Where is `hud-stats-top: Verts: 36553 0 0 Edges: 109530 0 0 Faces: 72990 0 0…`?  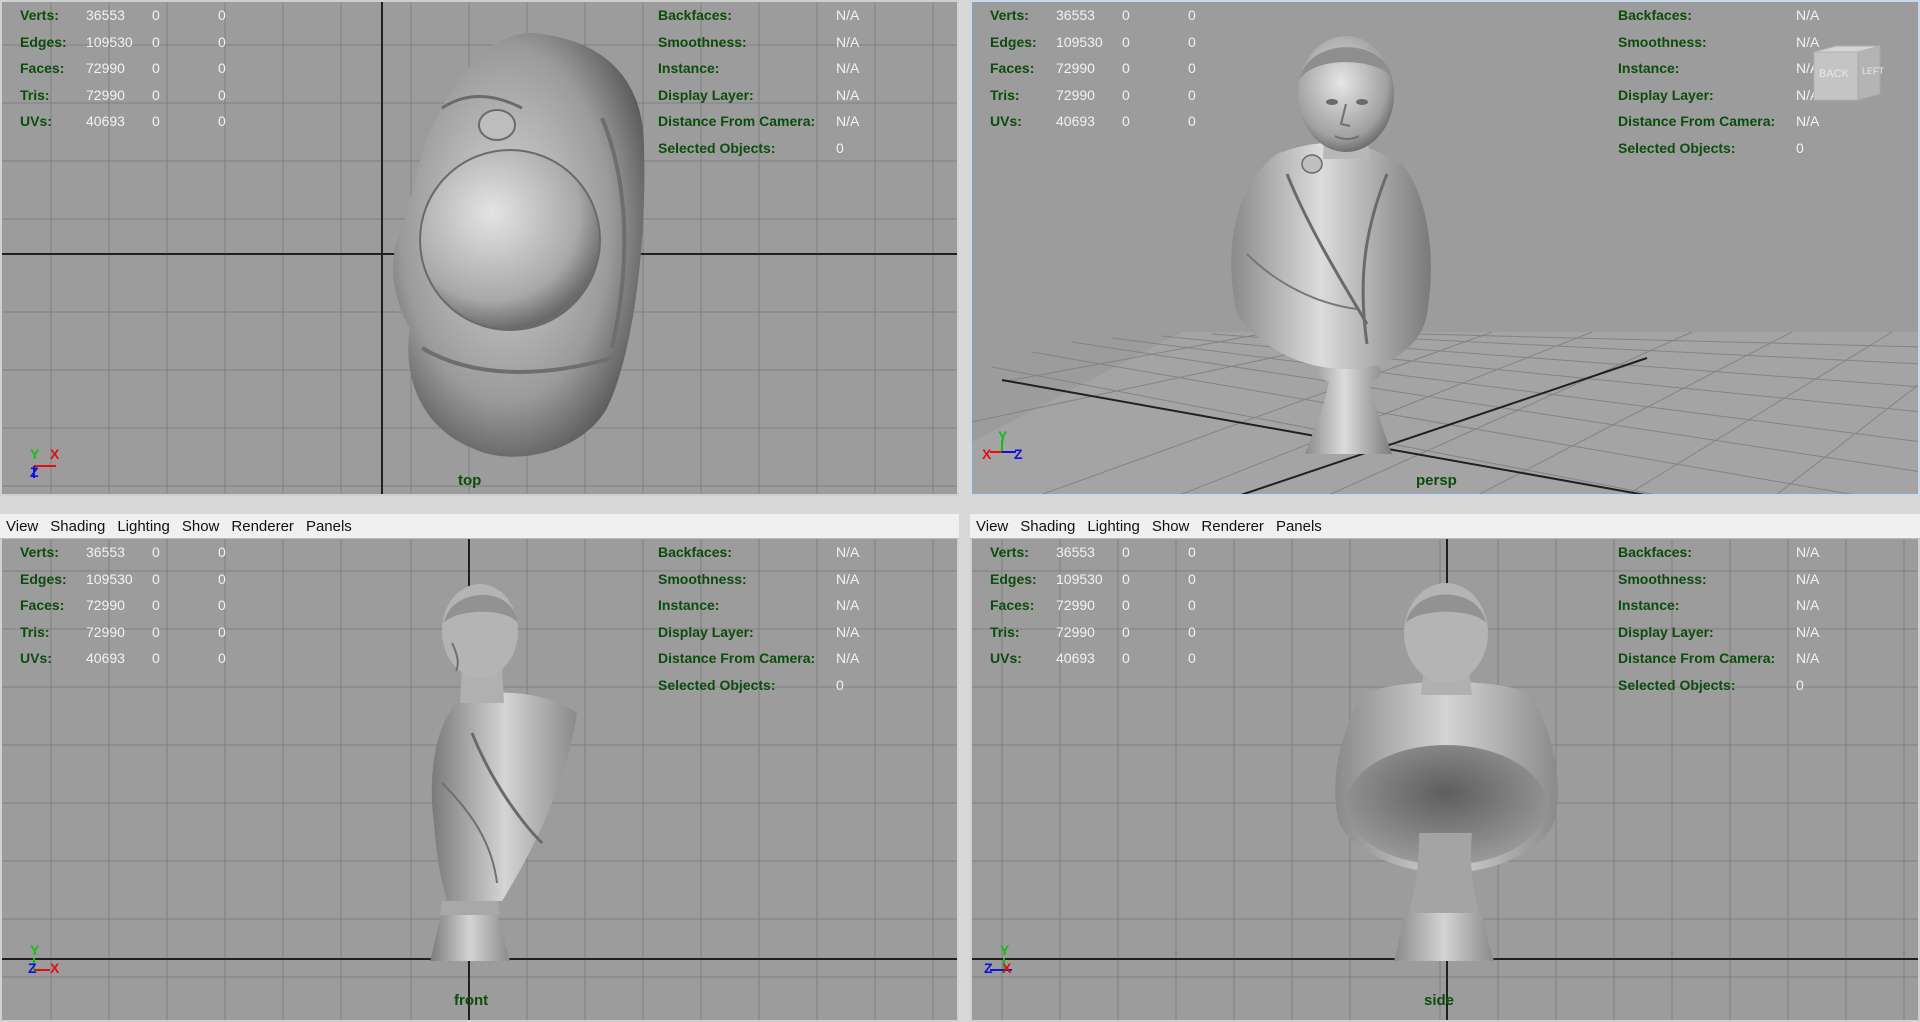 hud-stats-top: Verts: 36553 0 0 Edges: 109530 0 0 Faces: 72990 0 0… is located at coordinates (150, 68).